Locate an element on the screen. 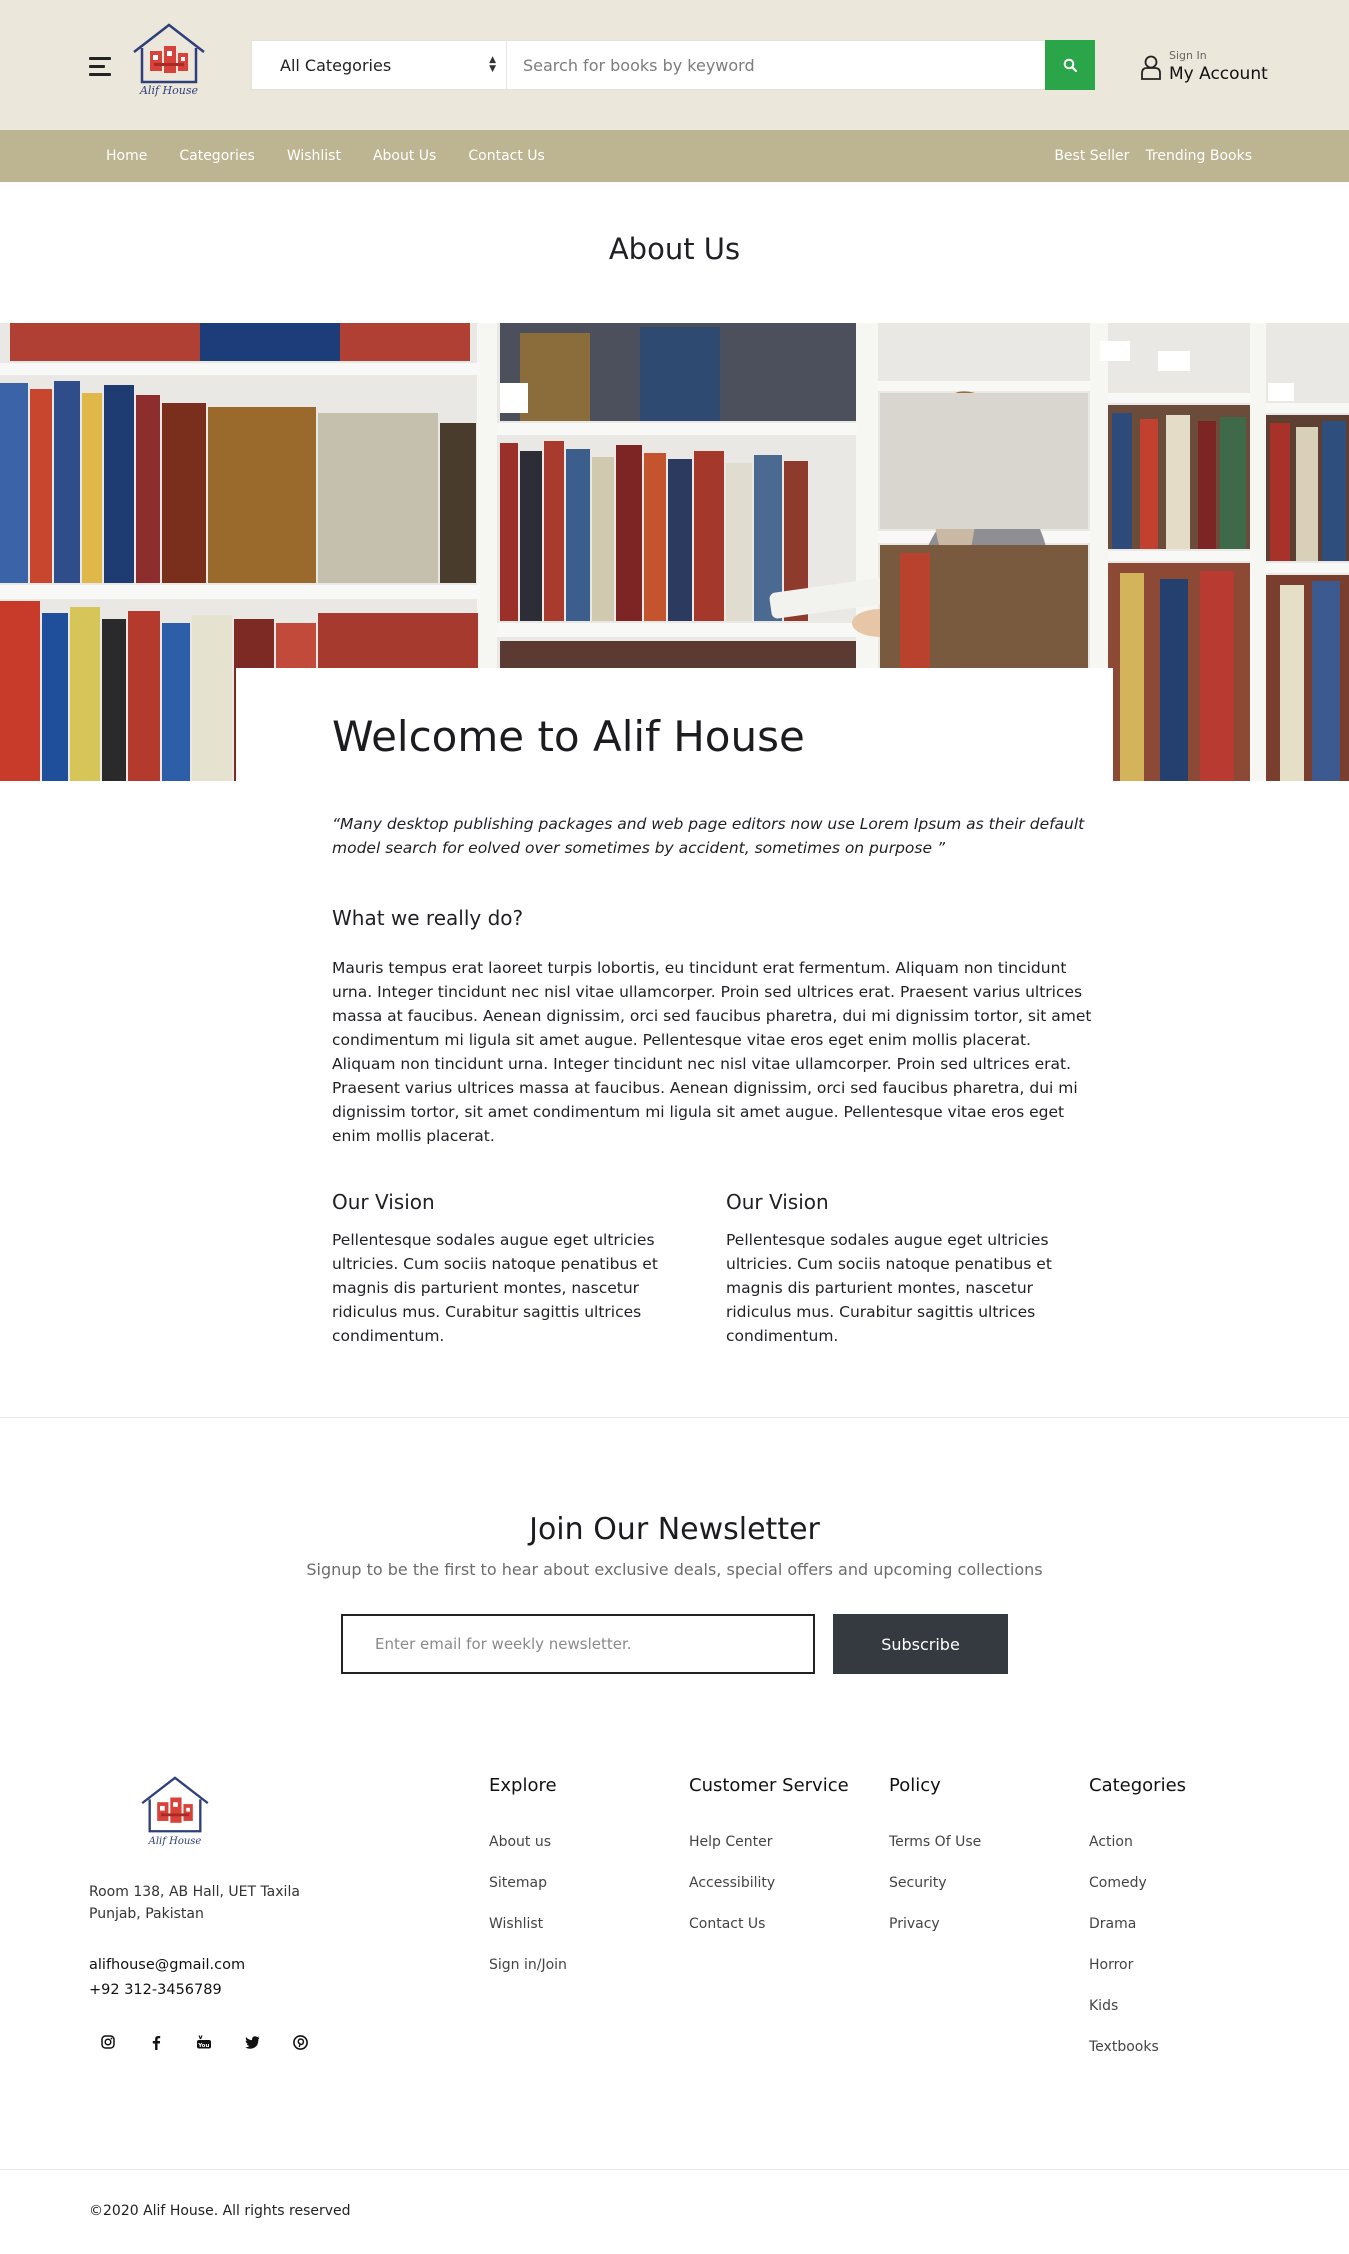 The width and height of the screenshot is (1349, 2254). nav-wishlist: Wishlist is located at coordinates (314, 156).